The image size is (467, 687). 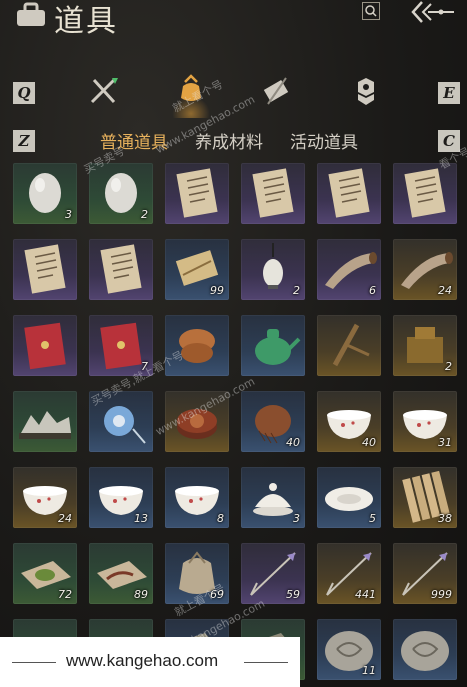 I want to click on item-quantity: 999, so click(x=441, y=594).